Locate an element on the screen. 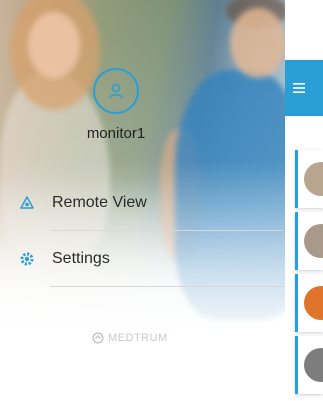  user-avatar is located at coordinates (116, 91).